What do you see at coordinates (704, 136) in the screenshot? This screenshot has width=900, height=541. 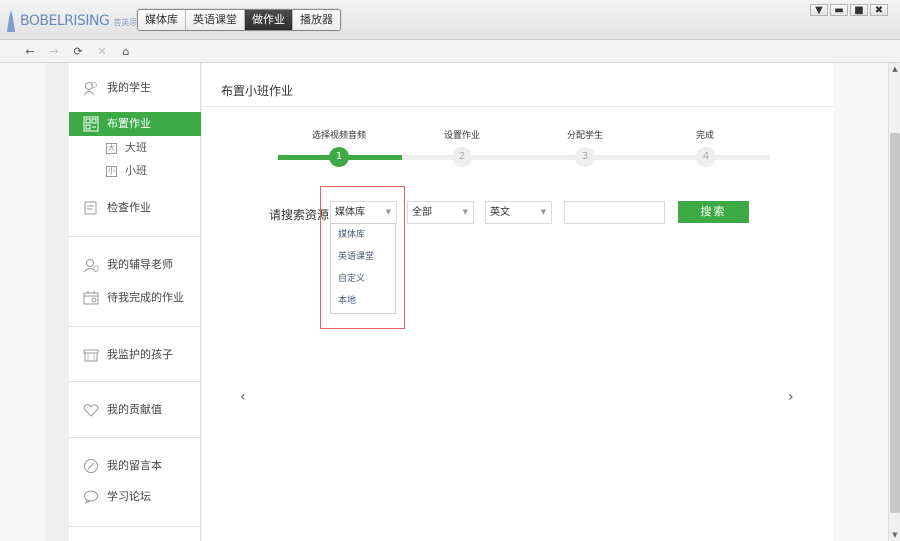 I see `step-label-4: 完成` at bounding box center [704, 136].